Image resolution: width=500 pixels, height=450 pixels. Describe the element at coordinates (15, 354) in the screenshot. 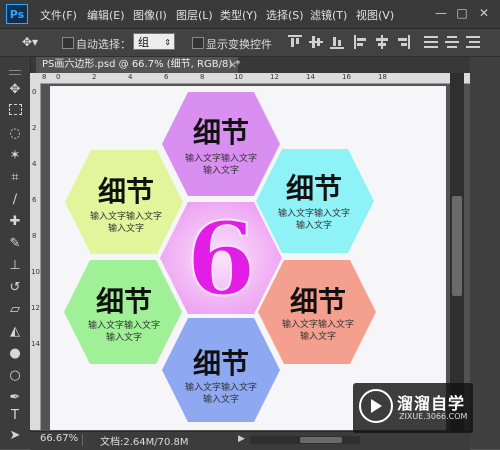

I see `blur-tool-icon: ●` at that location.